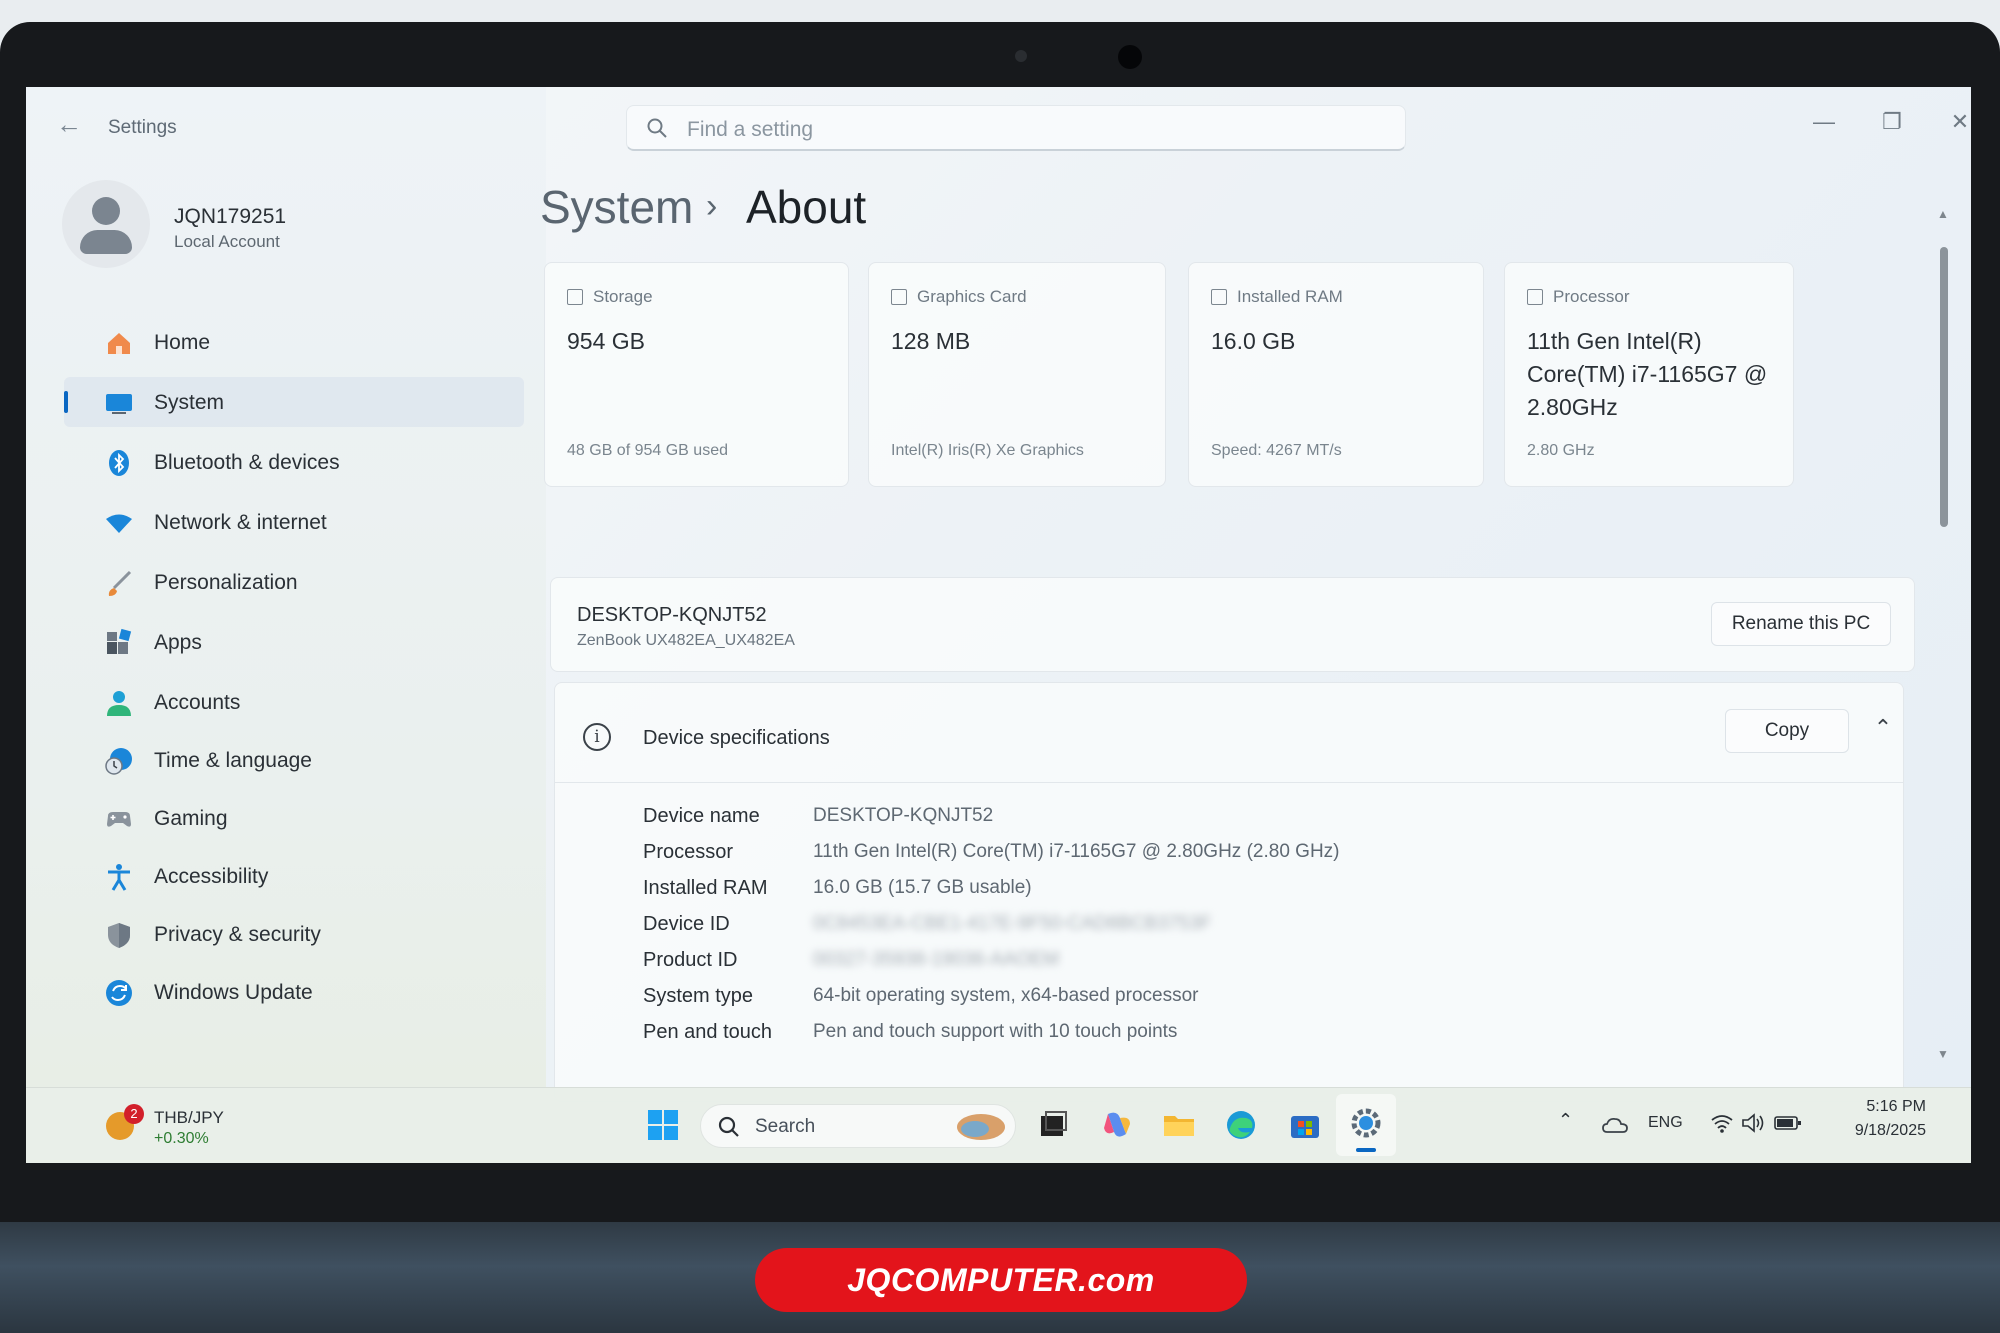 This screenshot has width=2000, height=1333. Describe the element at coordinates (1117, 1125) in the screenshot. I see `copilot-icon` at that location.